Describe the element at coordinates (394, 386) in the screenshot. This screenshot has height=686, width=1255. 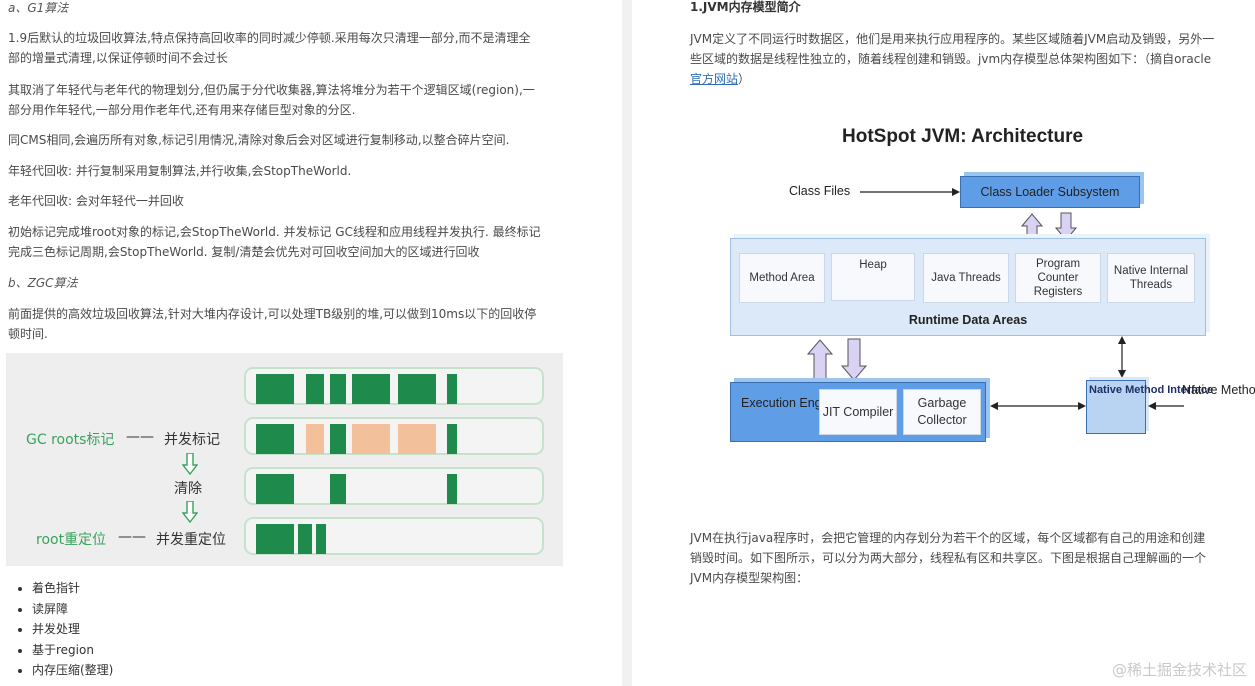
I see `heap-track-initial` at that location.